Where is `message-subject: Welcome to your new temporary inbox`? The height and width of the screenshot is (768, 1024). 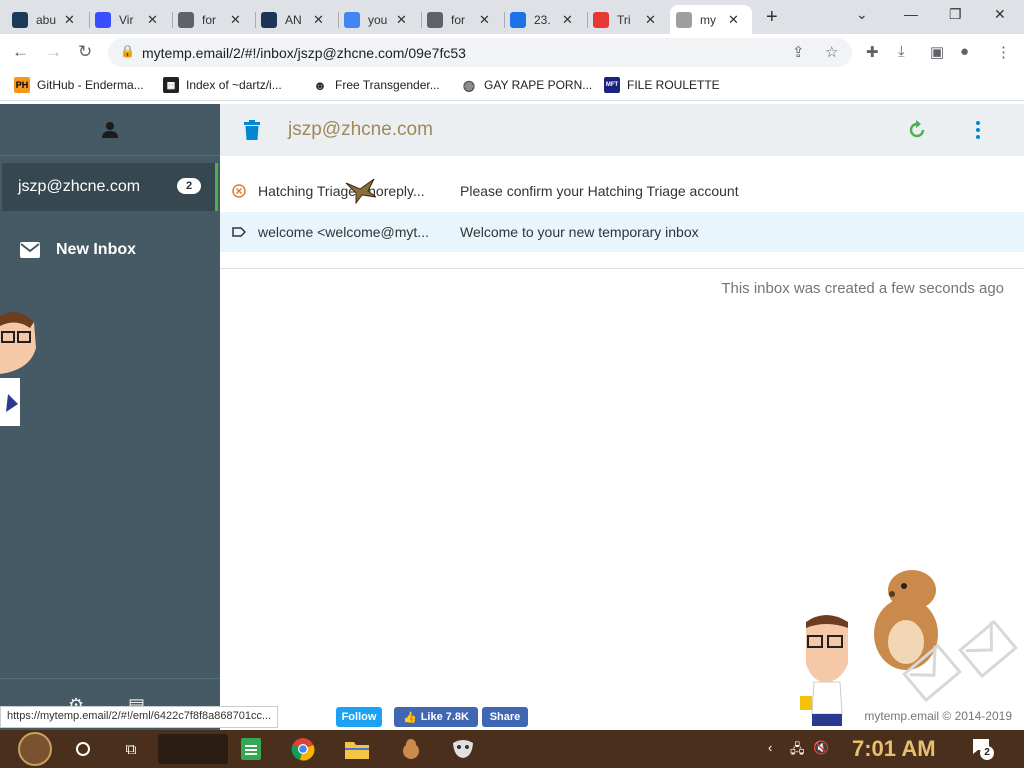 message-subject: Welcome to your new temporary inbox is located at coordinates (579, 232).